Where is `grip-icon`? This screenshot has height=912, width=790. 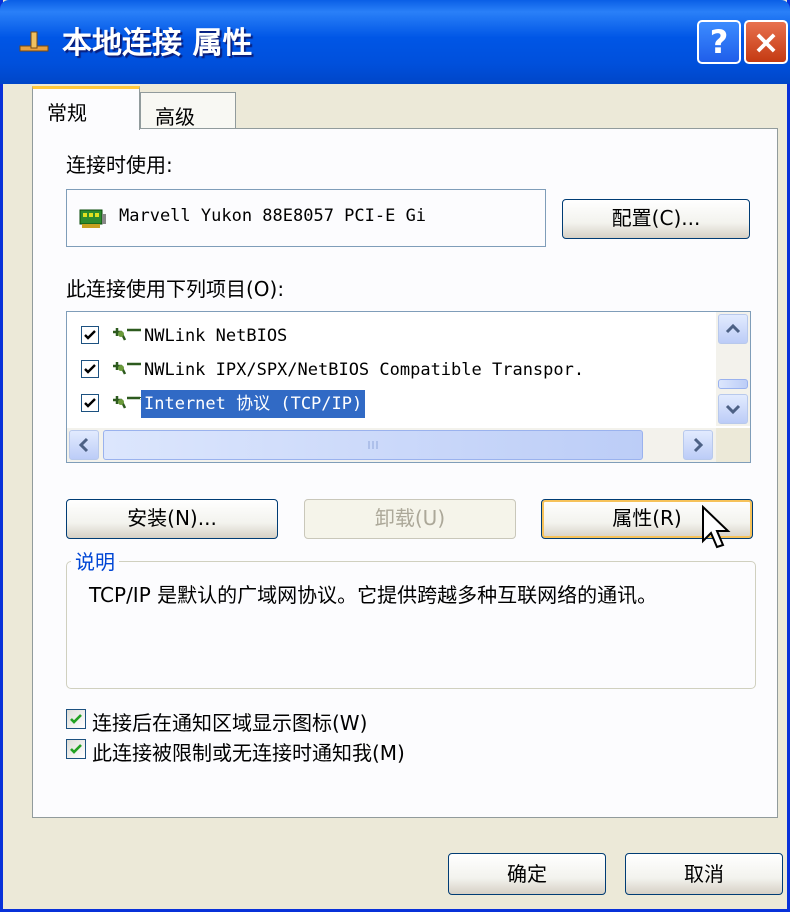 grip-icon is located at coordinates (373, 445).